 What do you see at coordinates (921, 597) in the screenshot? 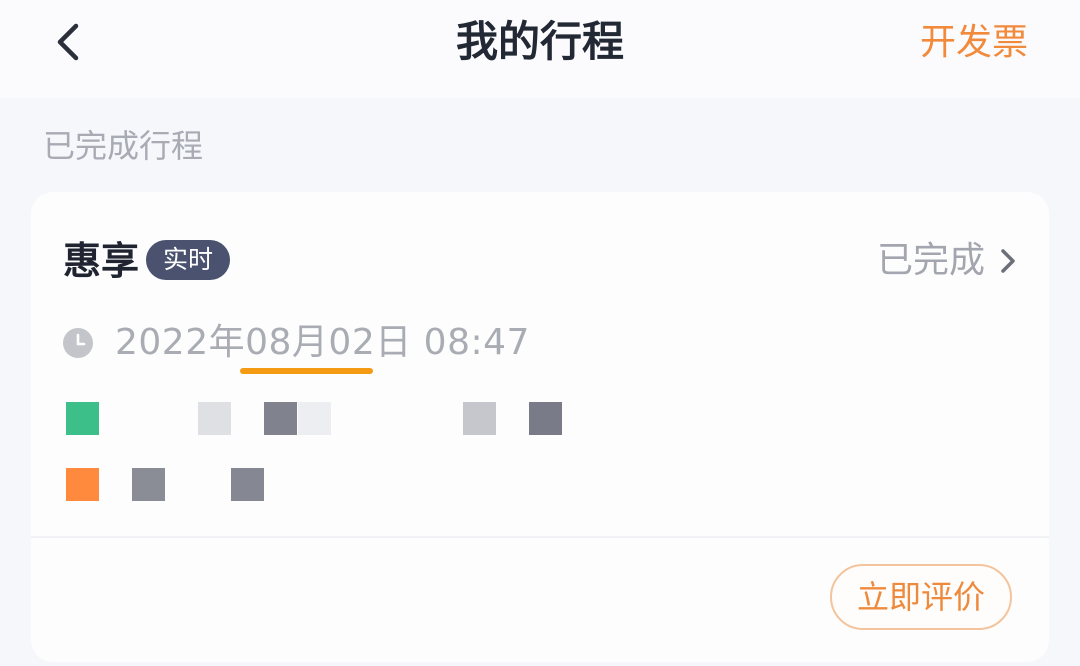
I see `rate-now-button: 立即评价` at bounding box center [921, 597].